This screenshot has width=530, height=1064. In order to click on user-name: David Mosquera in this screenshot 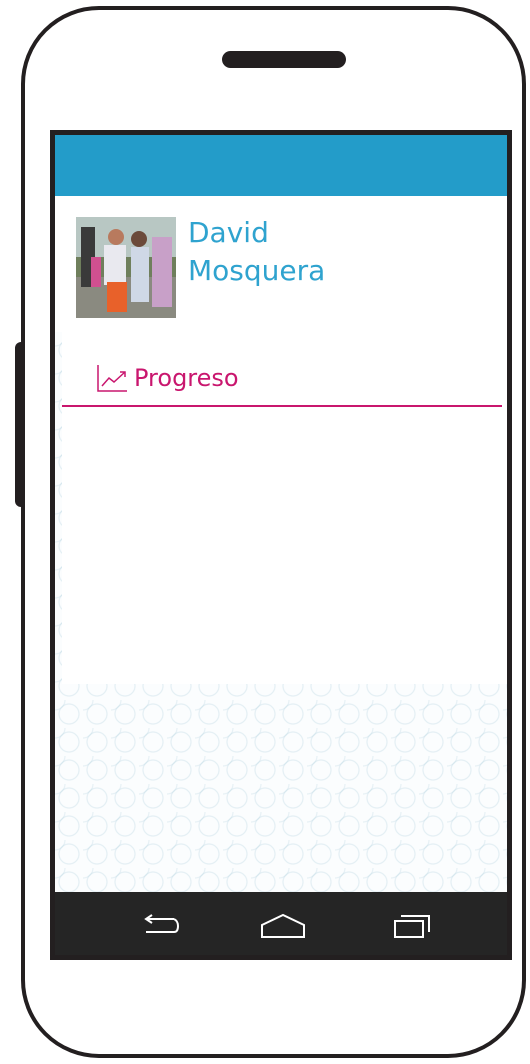, I will do `click(256, 252)`.